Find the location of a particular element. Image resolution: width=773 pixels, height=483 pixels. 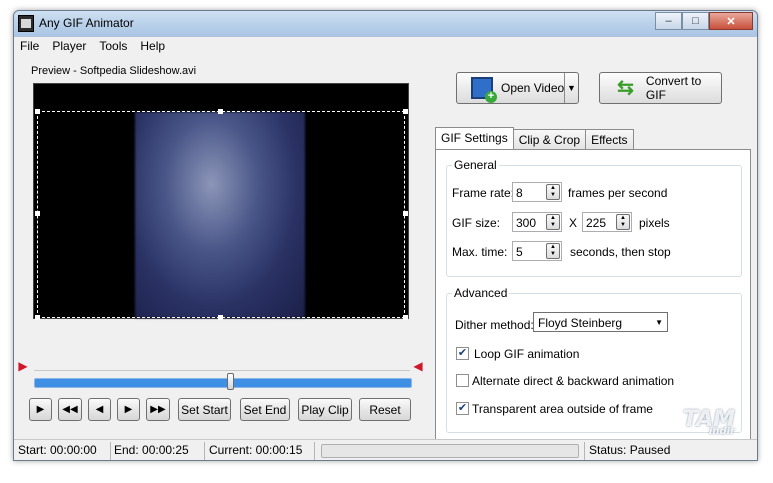

status-current: Current: 00:00:15 is located at coordinates (256, 450).